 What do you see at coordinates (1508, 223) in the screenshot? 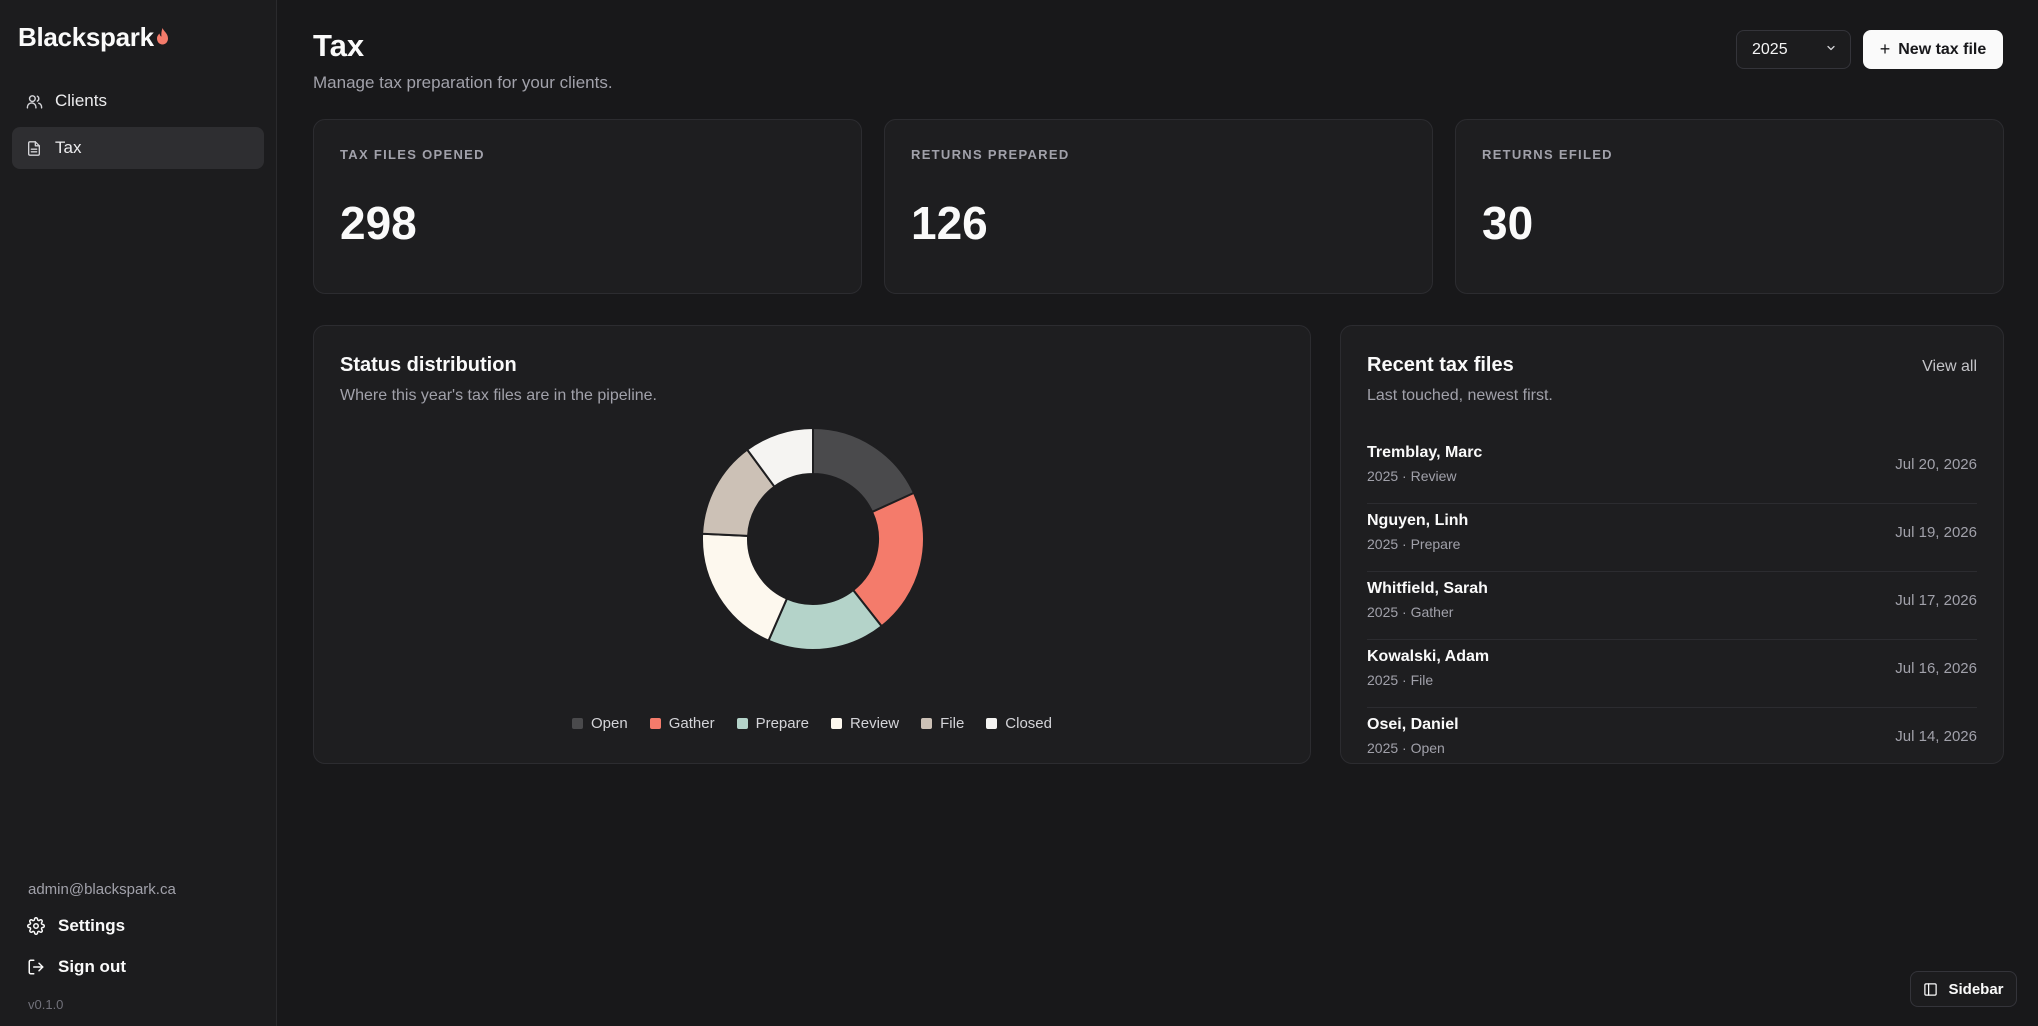
I see `stat-value: 30` at bounding box center [1508, 223].